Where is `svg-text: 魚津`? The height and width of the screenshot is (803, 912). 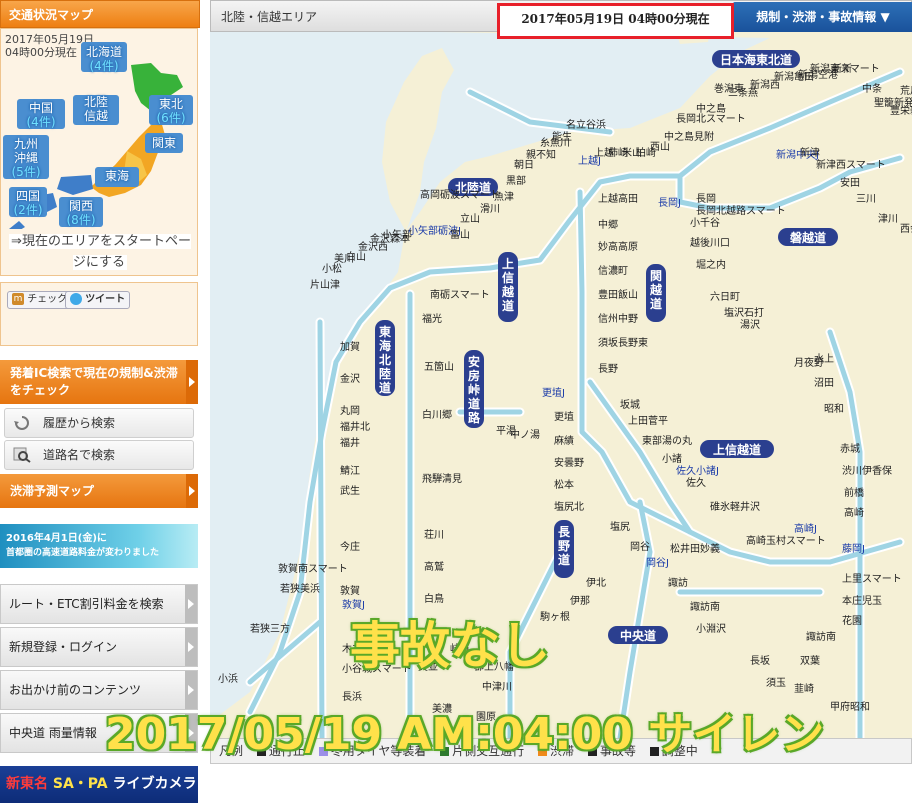 svg-text: 魚津 is located at coordinates (504, 196).